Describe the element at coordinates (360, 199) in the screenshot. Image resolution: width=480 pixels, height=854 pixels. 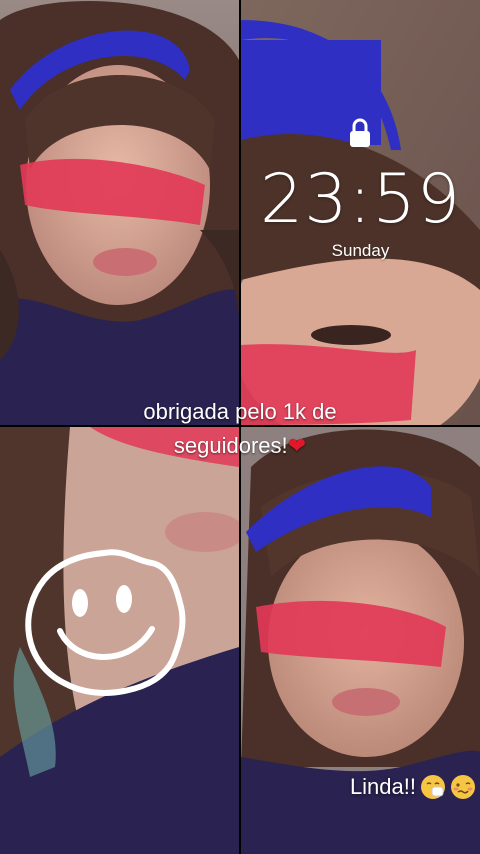
I see `lockscreen-time: 23:59` at that location.